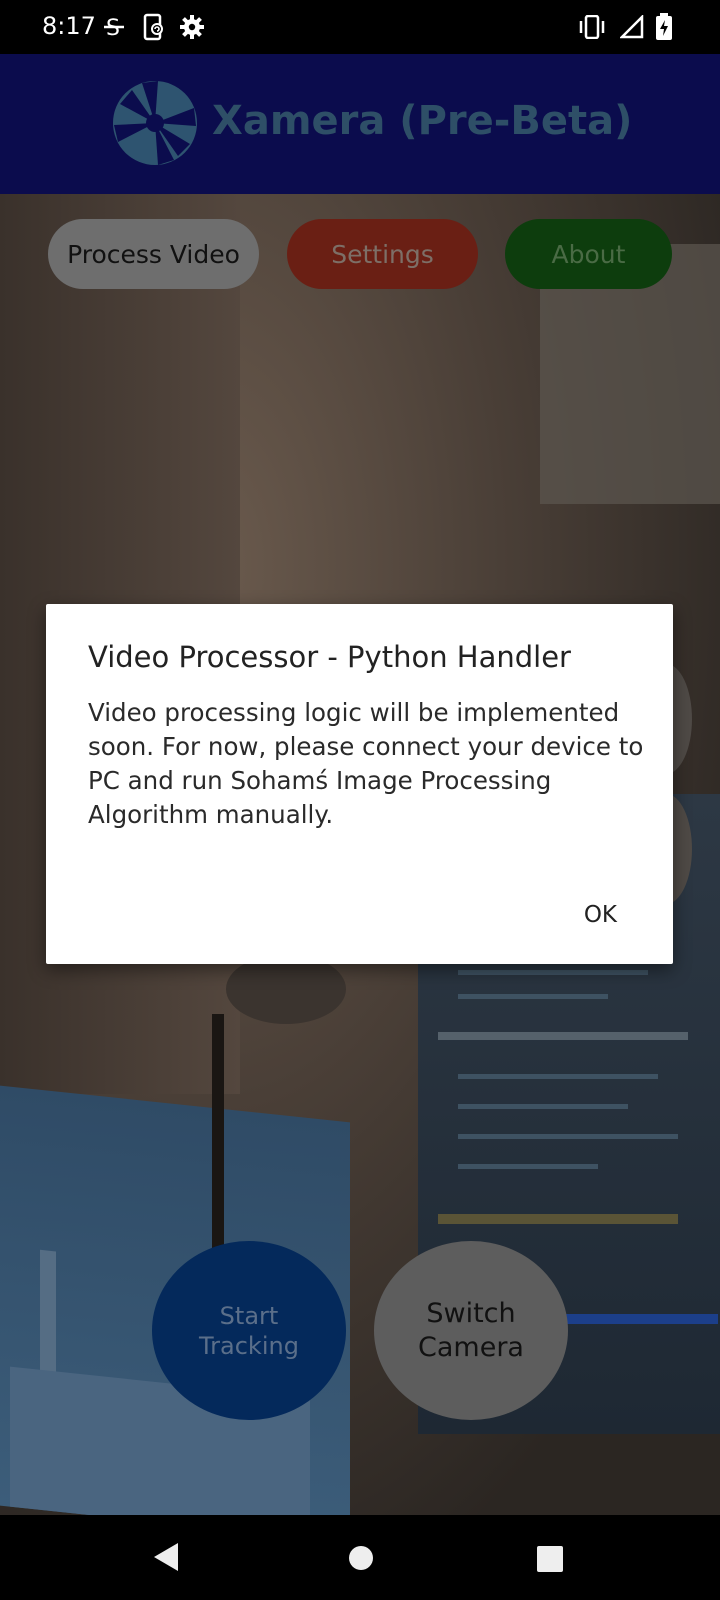  What do you see at coordinates (69, 26) in the screenshot?
I see `status-time: 8:17` at bounding box center [69, 26].